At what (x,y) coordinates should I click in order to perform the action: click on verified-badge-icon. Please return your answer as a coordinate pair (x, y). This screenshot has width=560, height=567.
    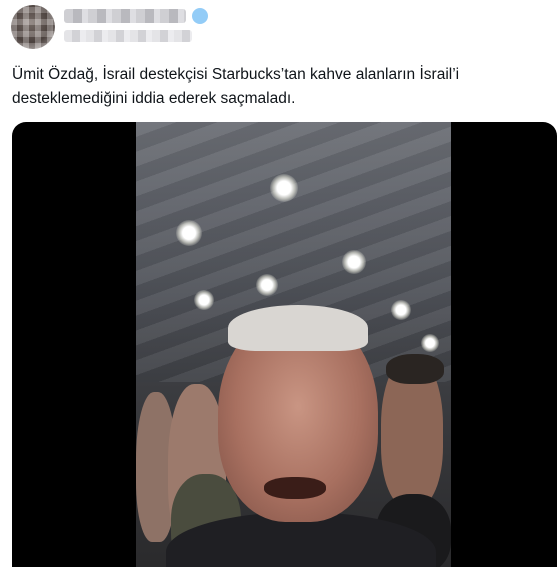
    Looking at the image, I should click on (200, 16).